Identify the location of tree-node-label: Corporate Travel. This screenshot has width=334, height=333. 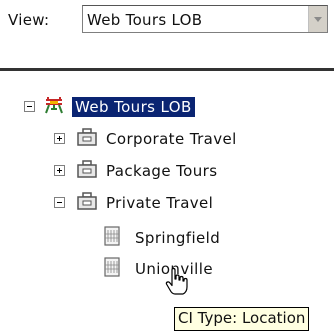
(171, 139).